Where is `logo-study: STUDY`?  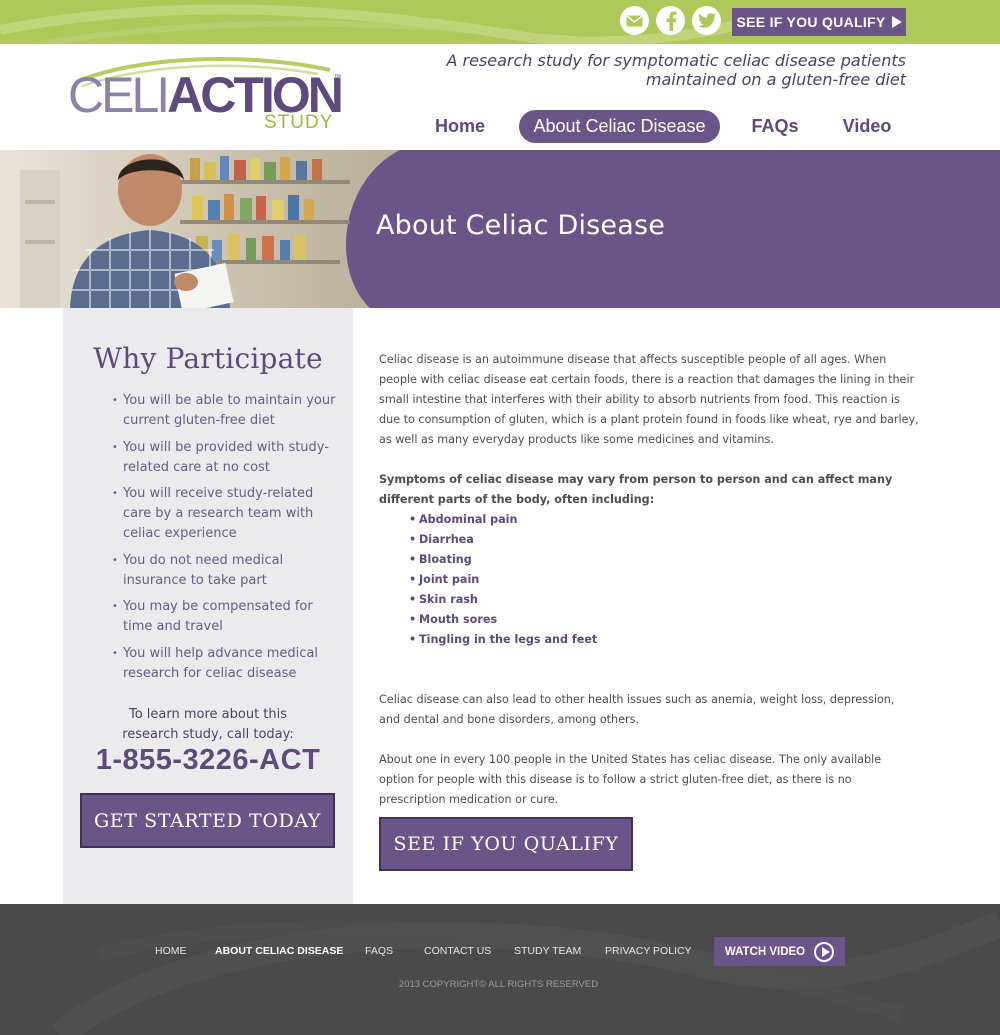
logo-study: STUDY is located at coordinates (299, 122).